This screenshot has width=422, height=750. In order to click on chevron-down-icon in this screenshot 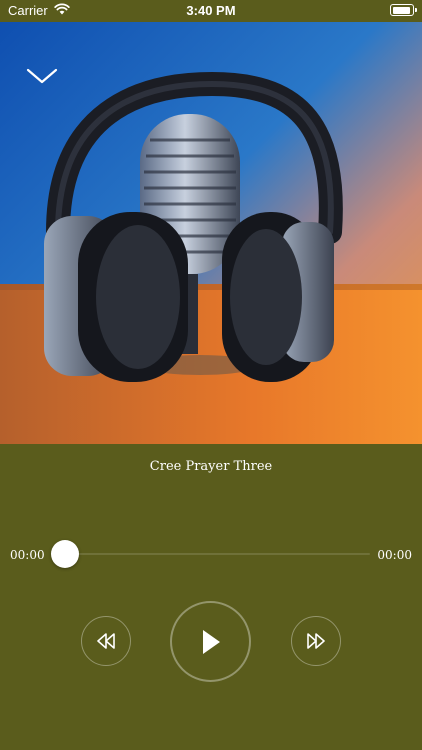, I will do `click(42, 76)`.